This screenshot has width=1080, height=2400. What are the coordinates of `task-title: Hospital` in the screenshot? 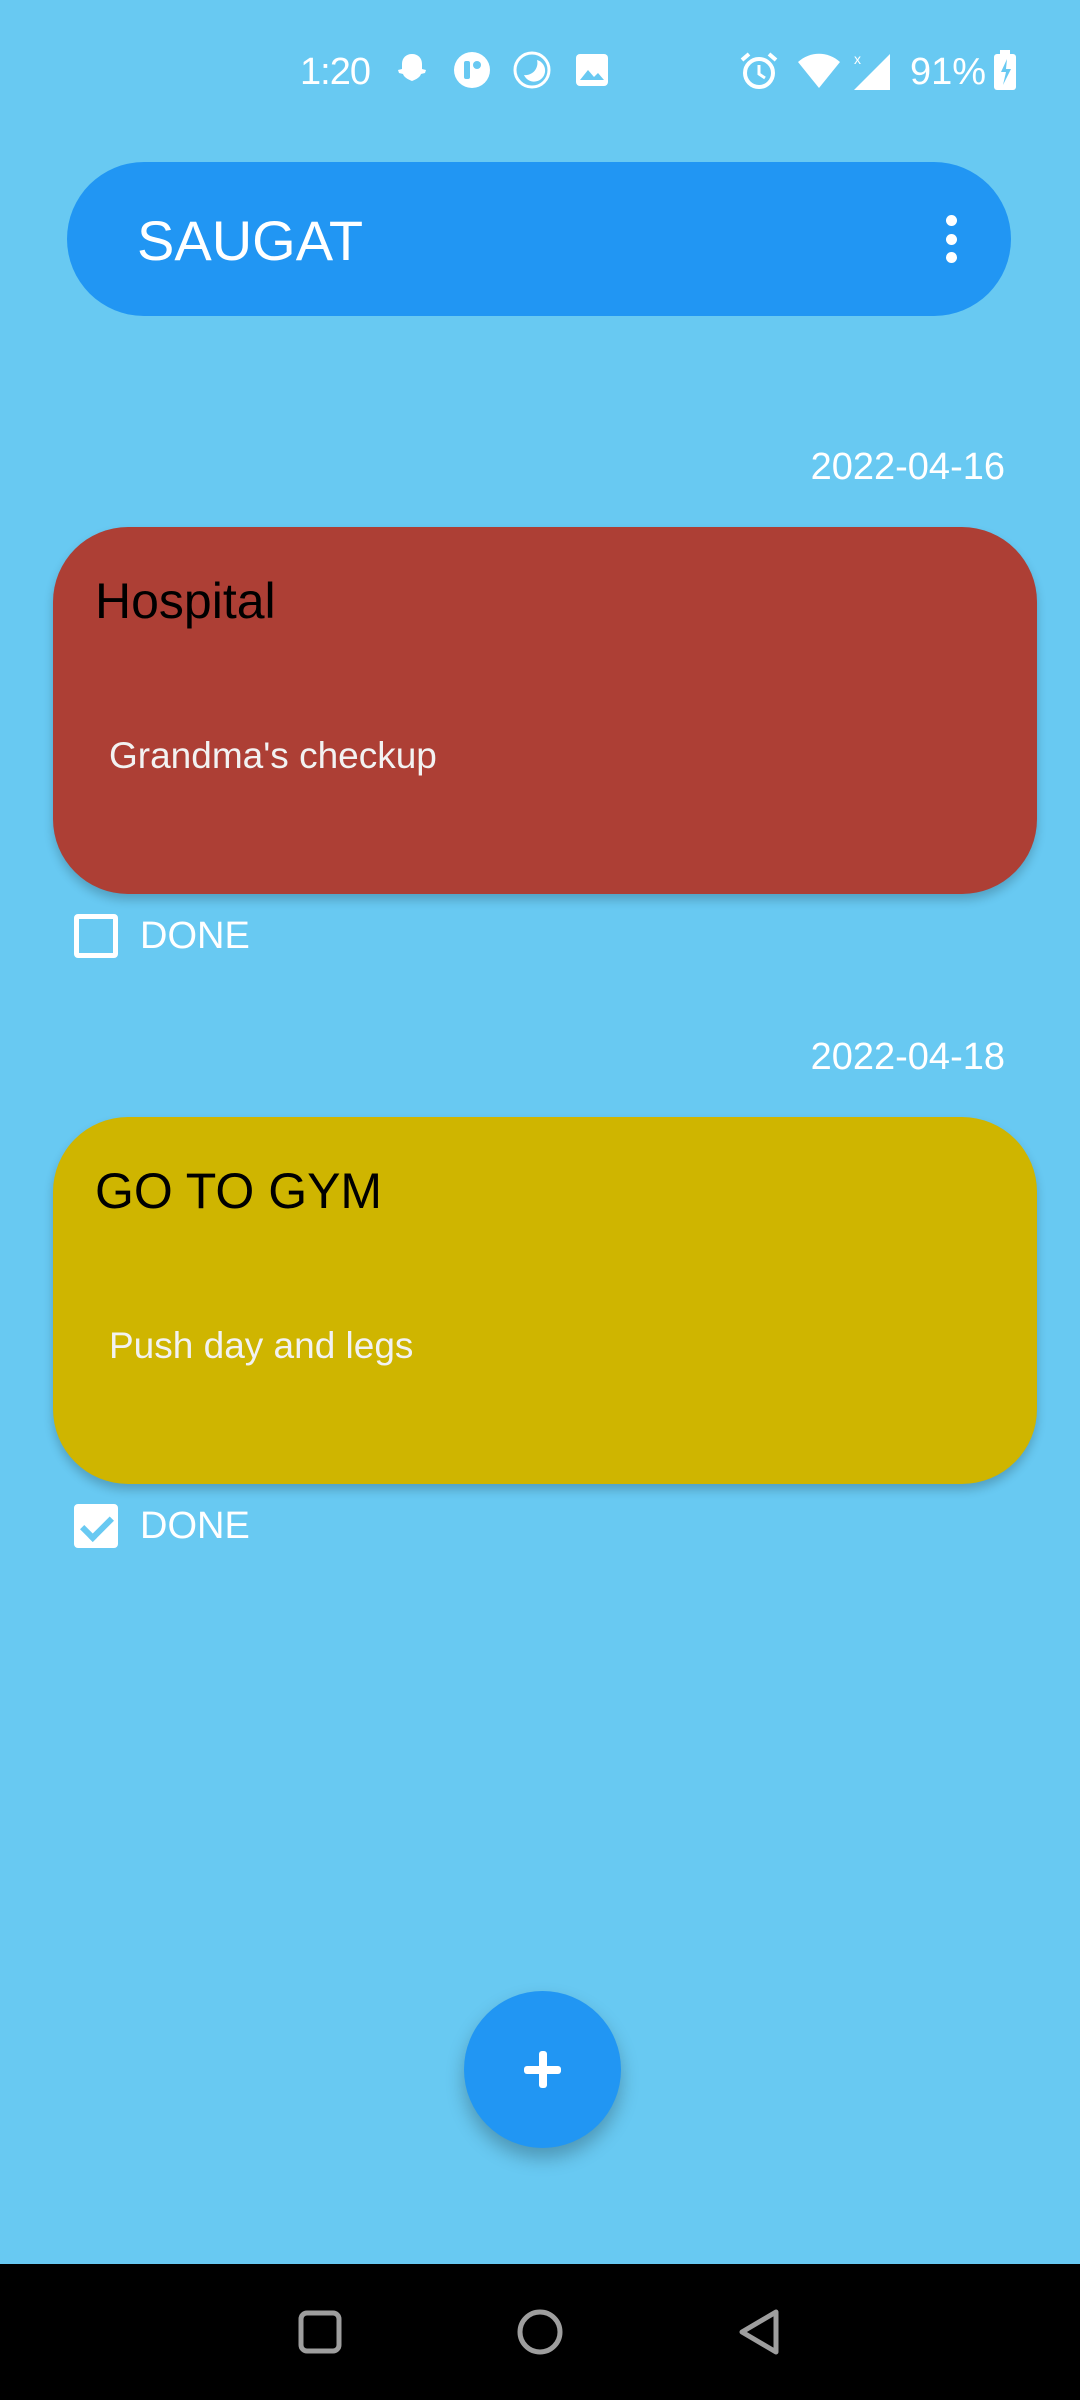 It's located at (185, 601).